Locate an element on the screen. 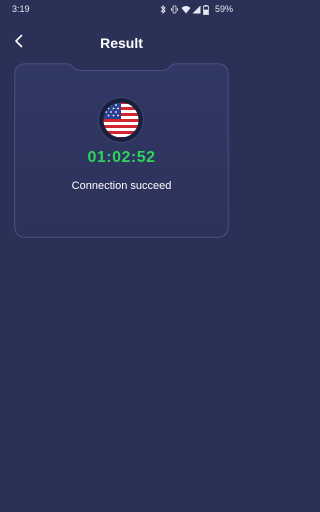  connection-status-text: Connection succeed is located at coordinates (121, 186).